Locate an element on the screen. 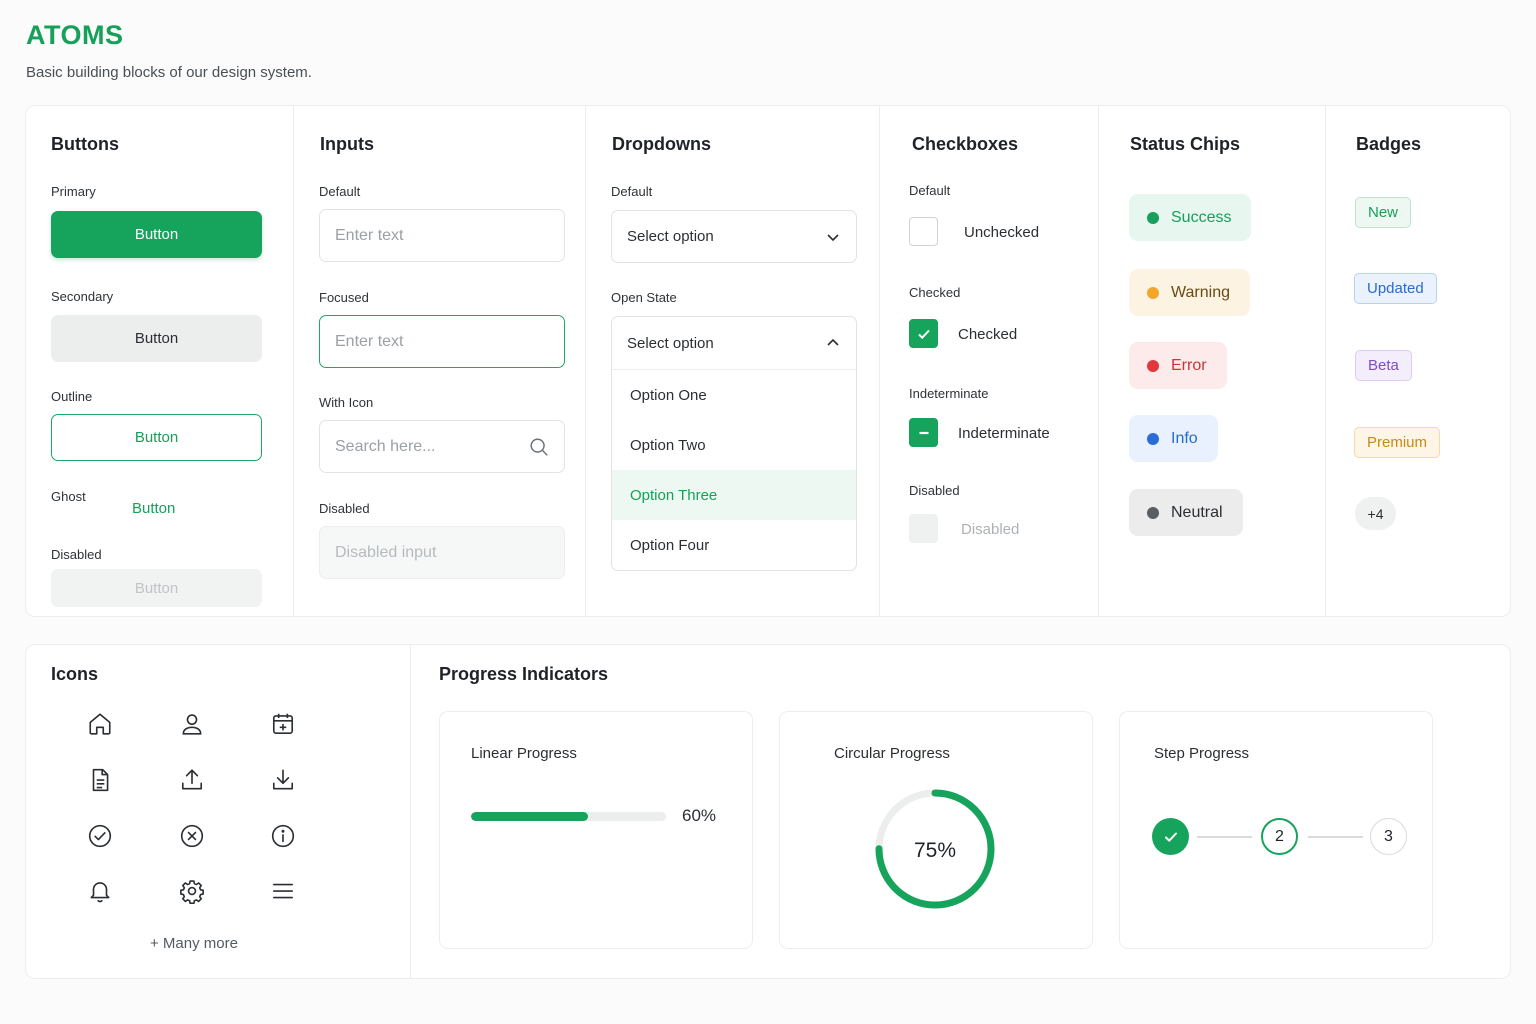 The width and height of the screenshot is (1536, 1024). home-icon is located at coordinates (100, 724).